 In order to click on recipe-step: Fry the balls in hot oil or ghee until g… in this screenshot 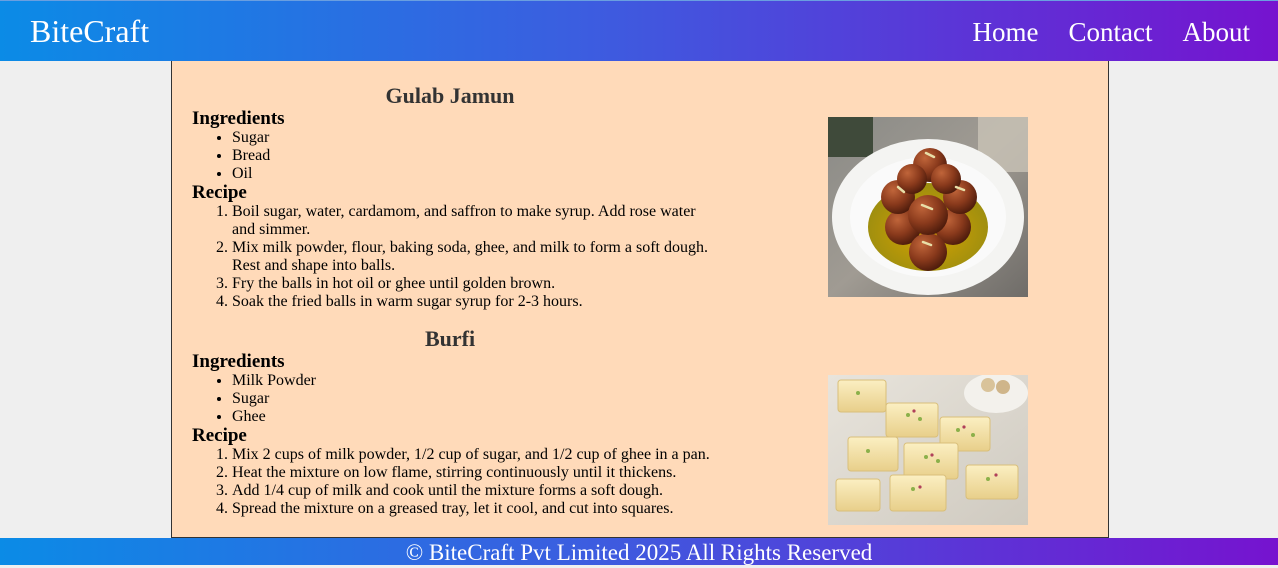, I will do `click(472, 284)`.